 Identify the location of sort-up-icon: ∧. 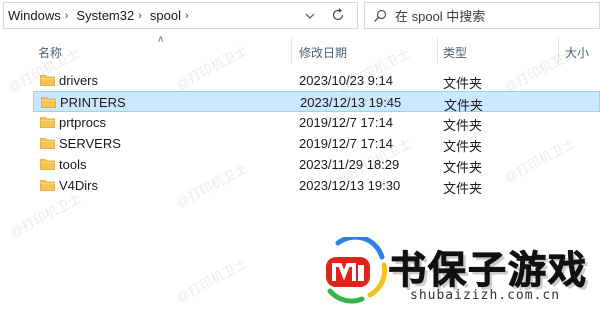
(161, 39).